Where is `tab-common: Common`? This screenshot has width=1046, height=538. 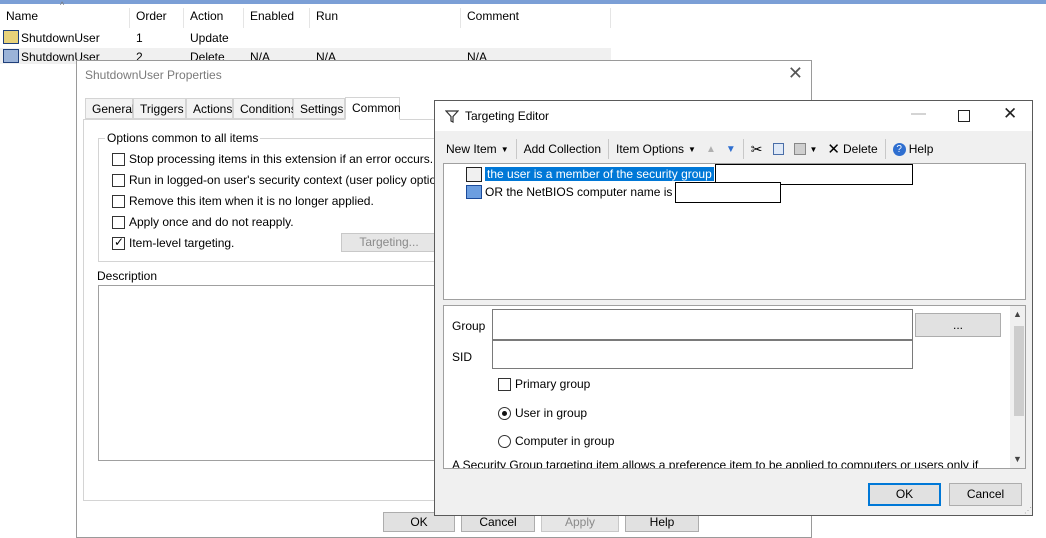 tab-common: Common is located at coordinates (373, 108).